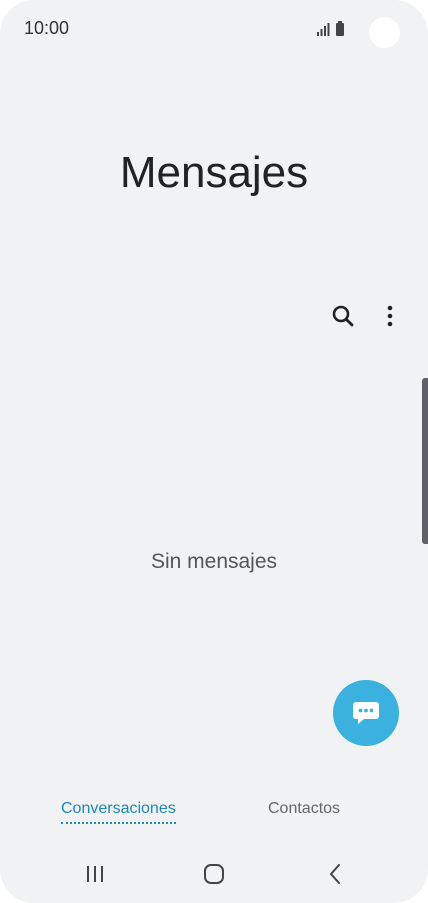 The width and height of the screenshot is (428, 903). What do you see at coordinates (304, 809) in the screenshot?
I see `tab-contacts: Contactos` at bounding box center [304, 809].